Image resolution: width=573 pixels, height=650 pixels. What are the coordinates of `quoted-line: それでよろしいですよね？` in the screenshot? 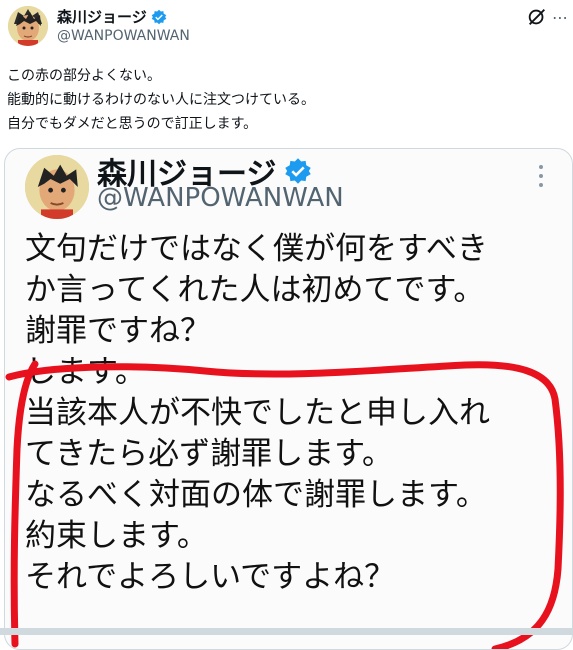 It's located at (210, 577).